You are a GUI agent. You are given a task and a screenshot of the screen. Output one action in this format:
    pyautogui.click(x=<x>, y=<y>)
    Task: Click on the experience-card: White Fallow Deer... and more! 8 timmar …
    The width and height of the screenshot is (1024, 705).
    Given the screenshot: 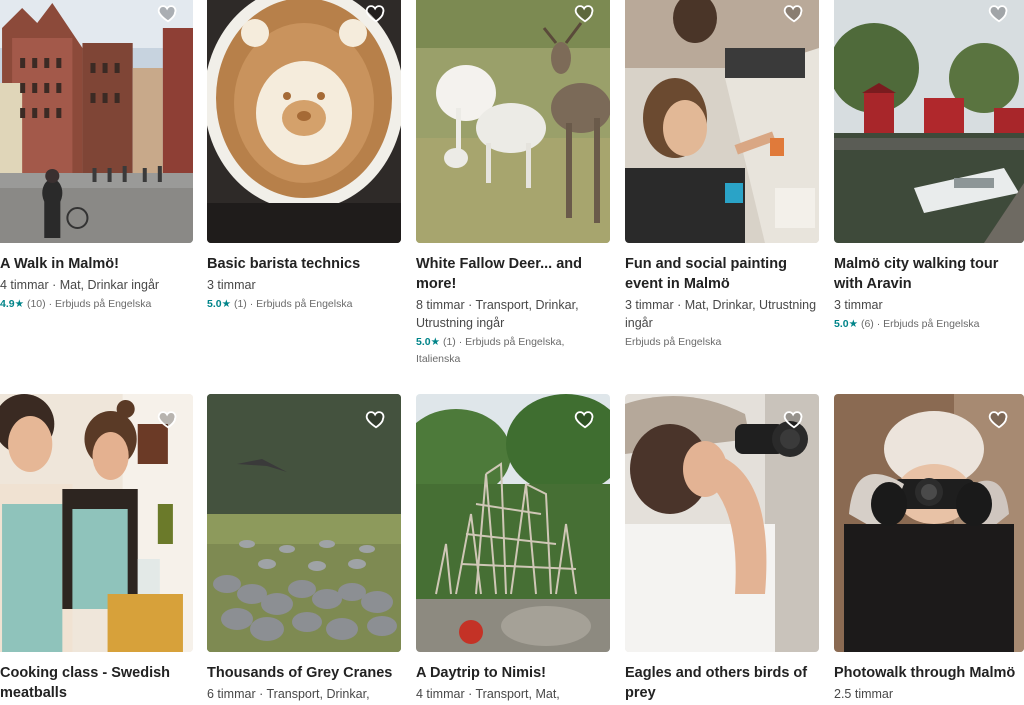 What is the action you would take?
    pyautogui.click(x=513, y=184)
    